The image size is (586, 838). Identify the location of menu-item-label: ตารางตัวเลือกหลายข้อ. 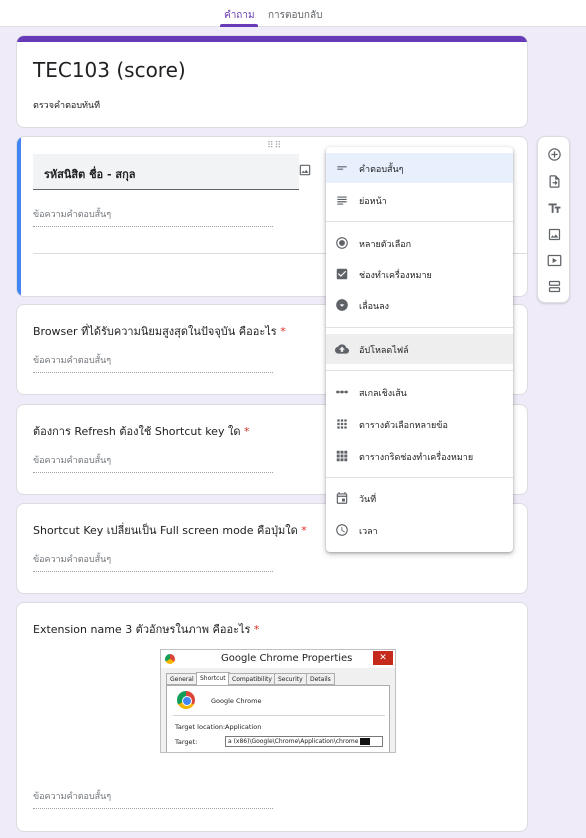
(403, 426).